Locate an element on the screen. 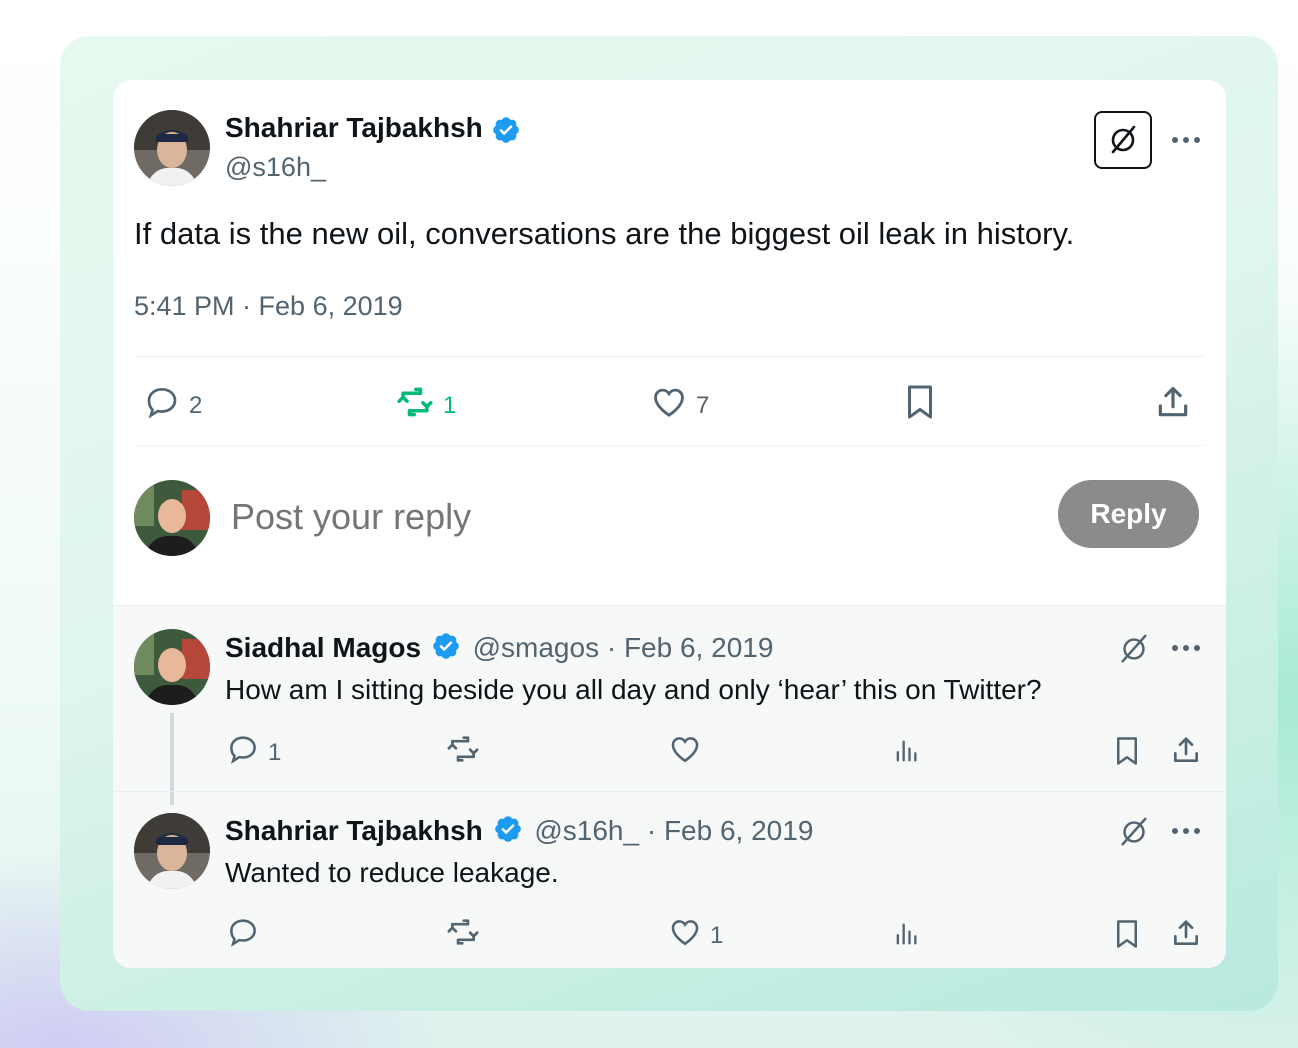  repost-action: 1 is located at coordinates (425, 405).